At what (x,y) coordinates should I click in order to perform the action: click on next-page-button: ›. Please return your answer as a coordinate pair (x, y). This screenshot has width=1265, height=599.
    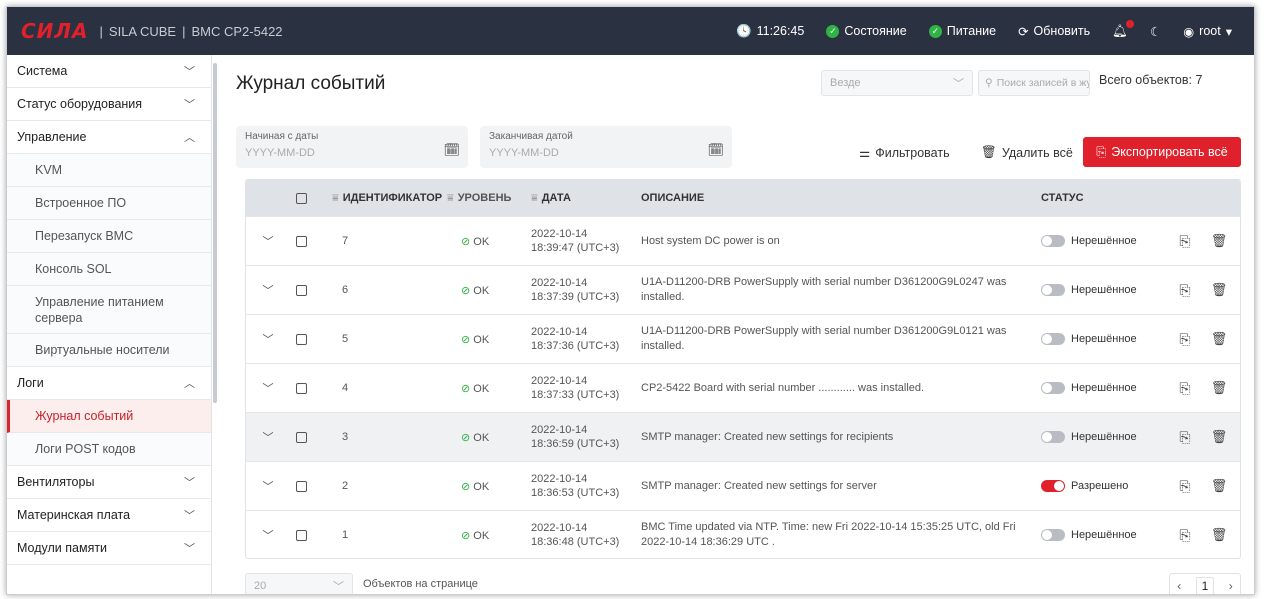
    Looking at the image, I should click on (1231, 586).